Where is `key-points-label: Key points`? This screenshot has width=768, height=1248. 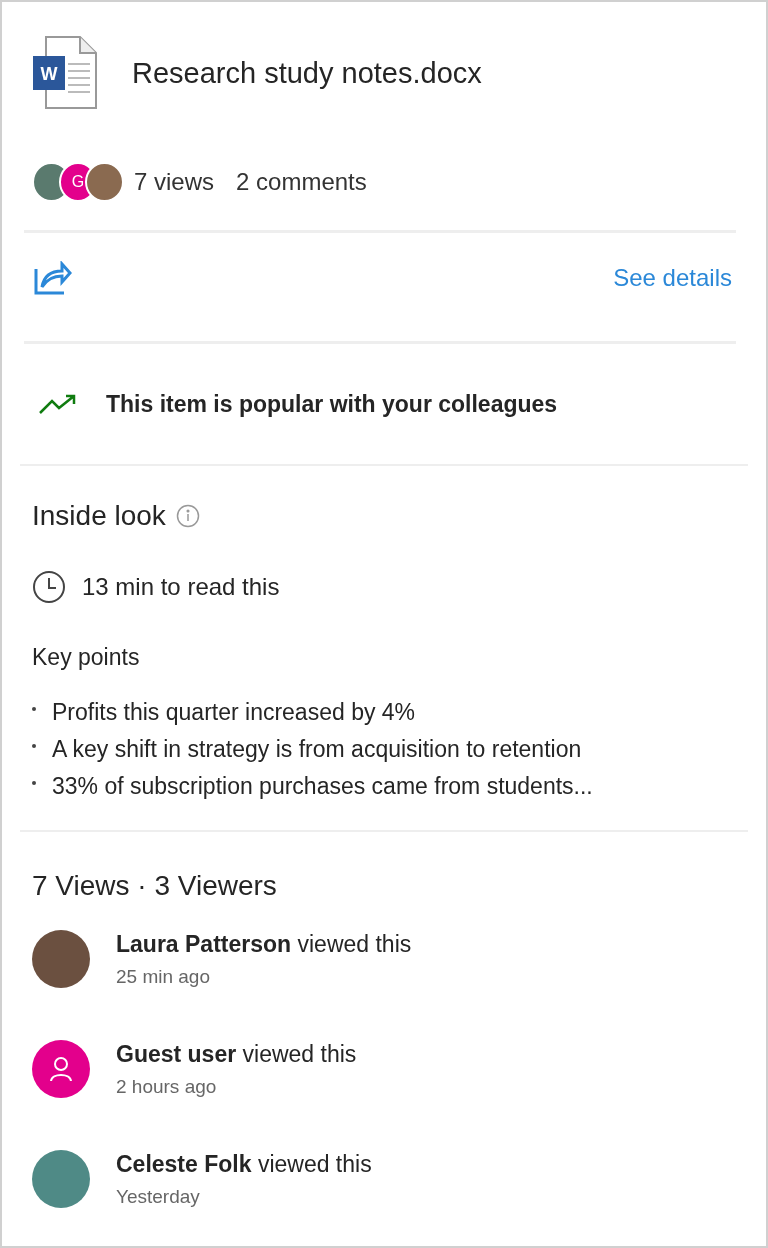 key-points-label: Key points is located at coordinates (86, 657).